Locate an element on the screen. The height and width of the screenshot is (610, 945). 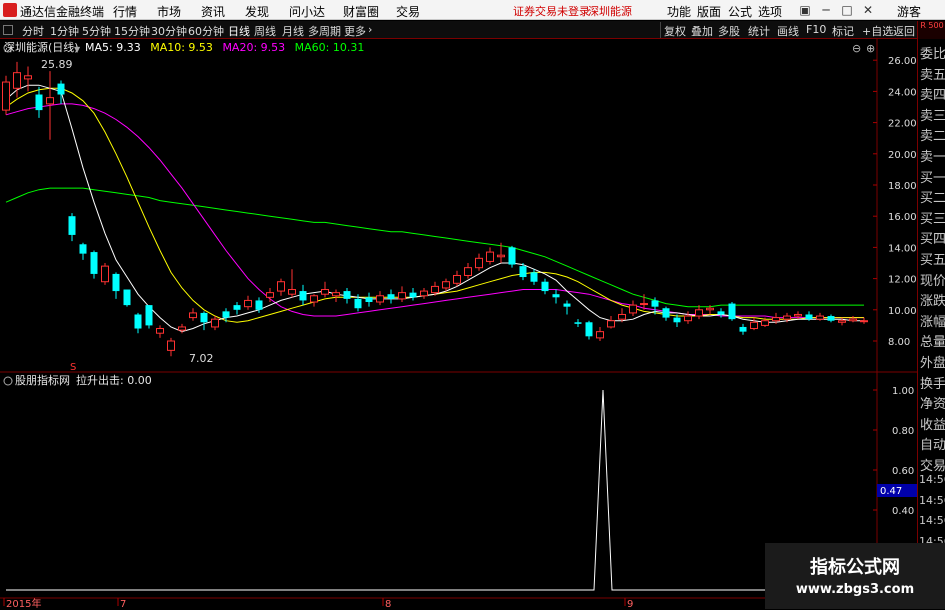
menu-news: 资讯 is located at coordinates (213, 11).